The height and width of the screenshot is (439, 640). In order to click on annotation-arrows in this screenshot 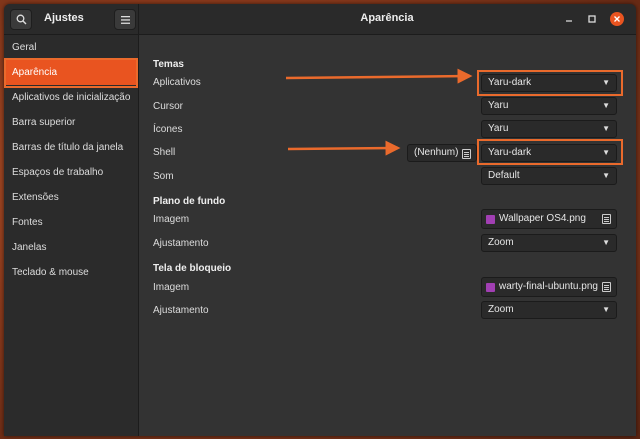, I will do `click(379, 112)`.